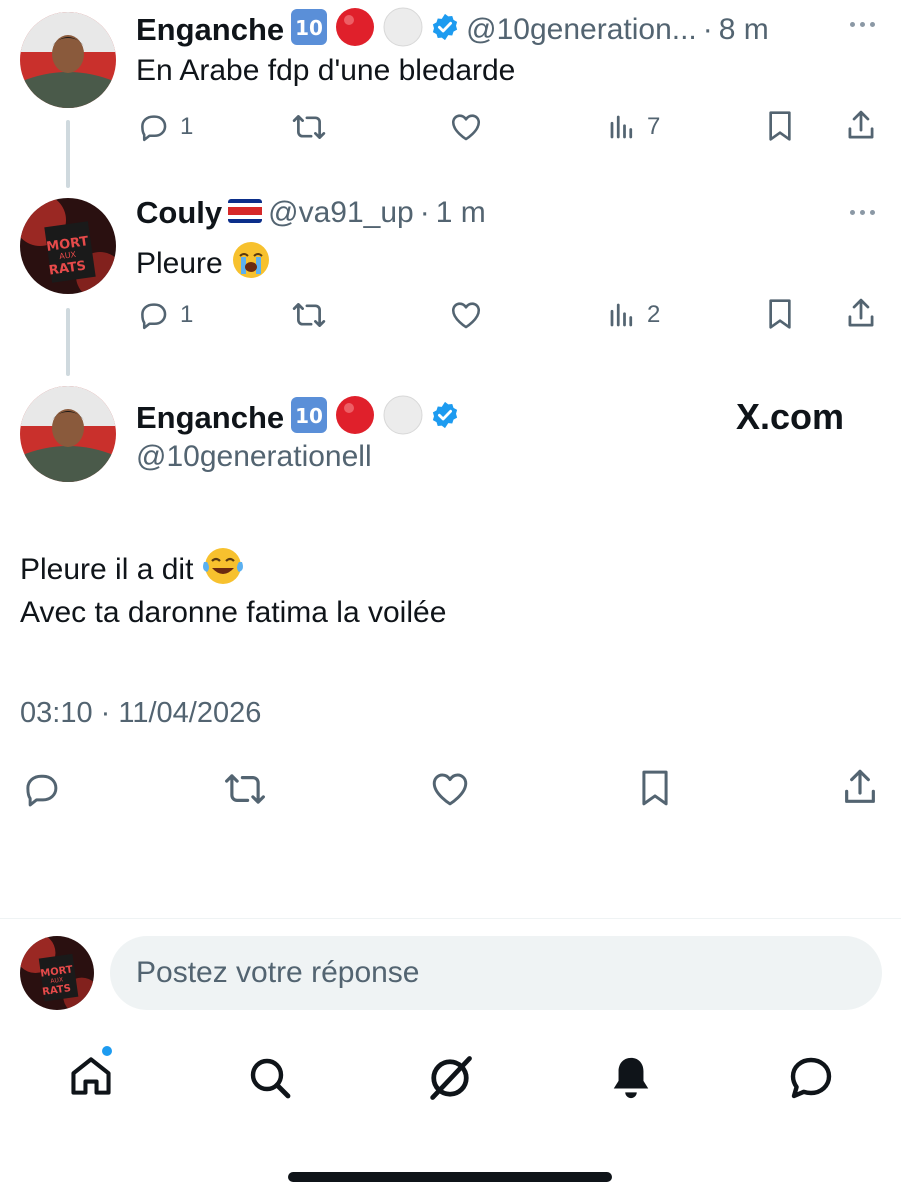 The width and height of the screenshot is (901, 1200). What do you see at coordinates (654, 126) in the screenshot?
I see `views-count: 7` at bounding box center [654, 126].